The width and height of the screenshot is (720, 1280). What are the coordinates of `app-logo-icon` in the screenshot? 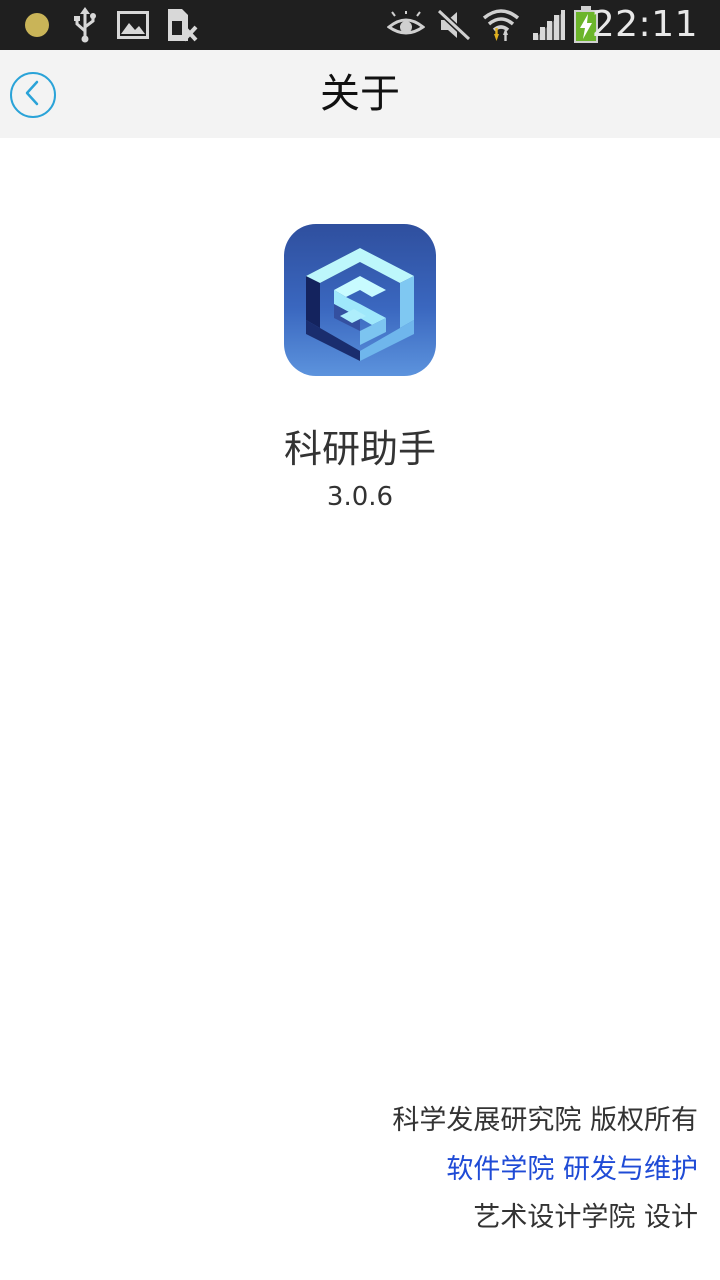 It's located at (360, 300).